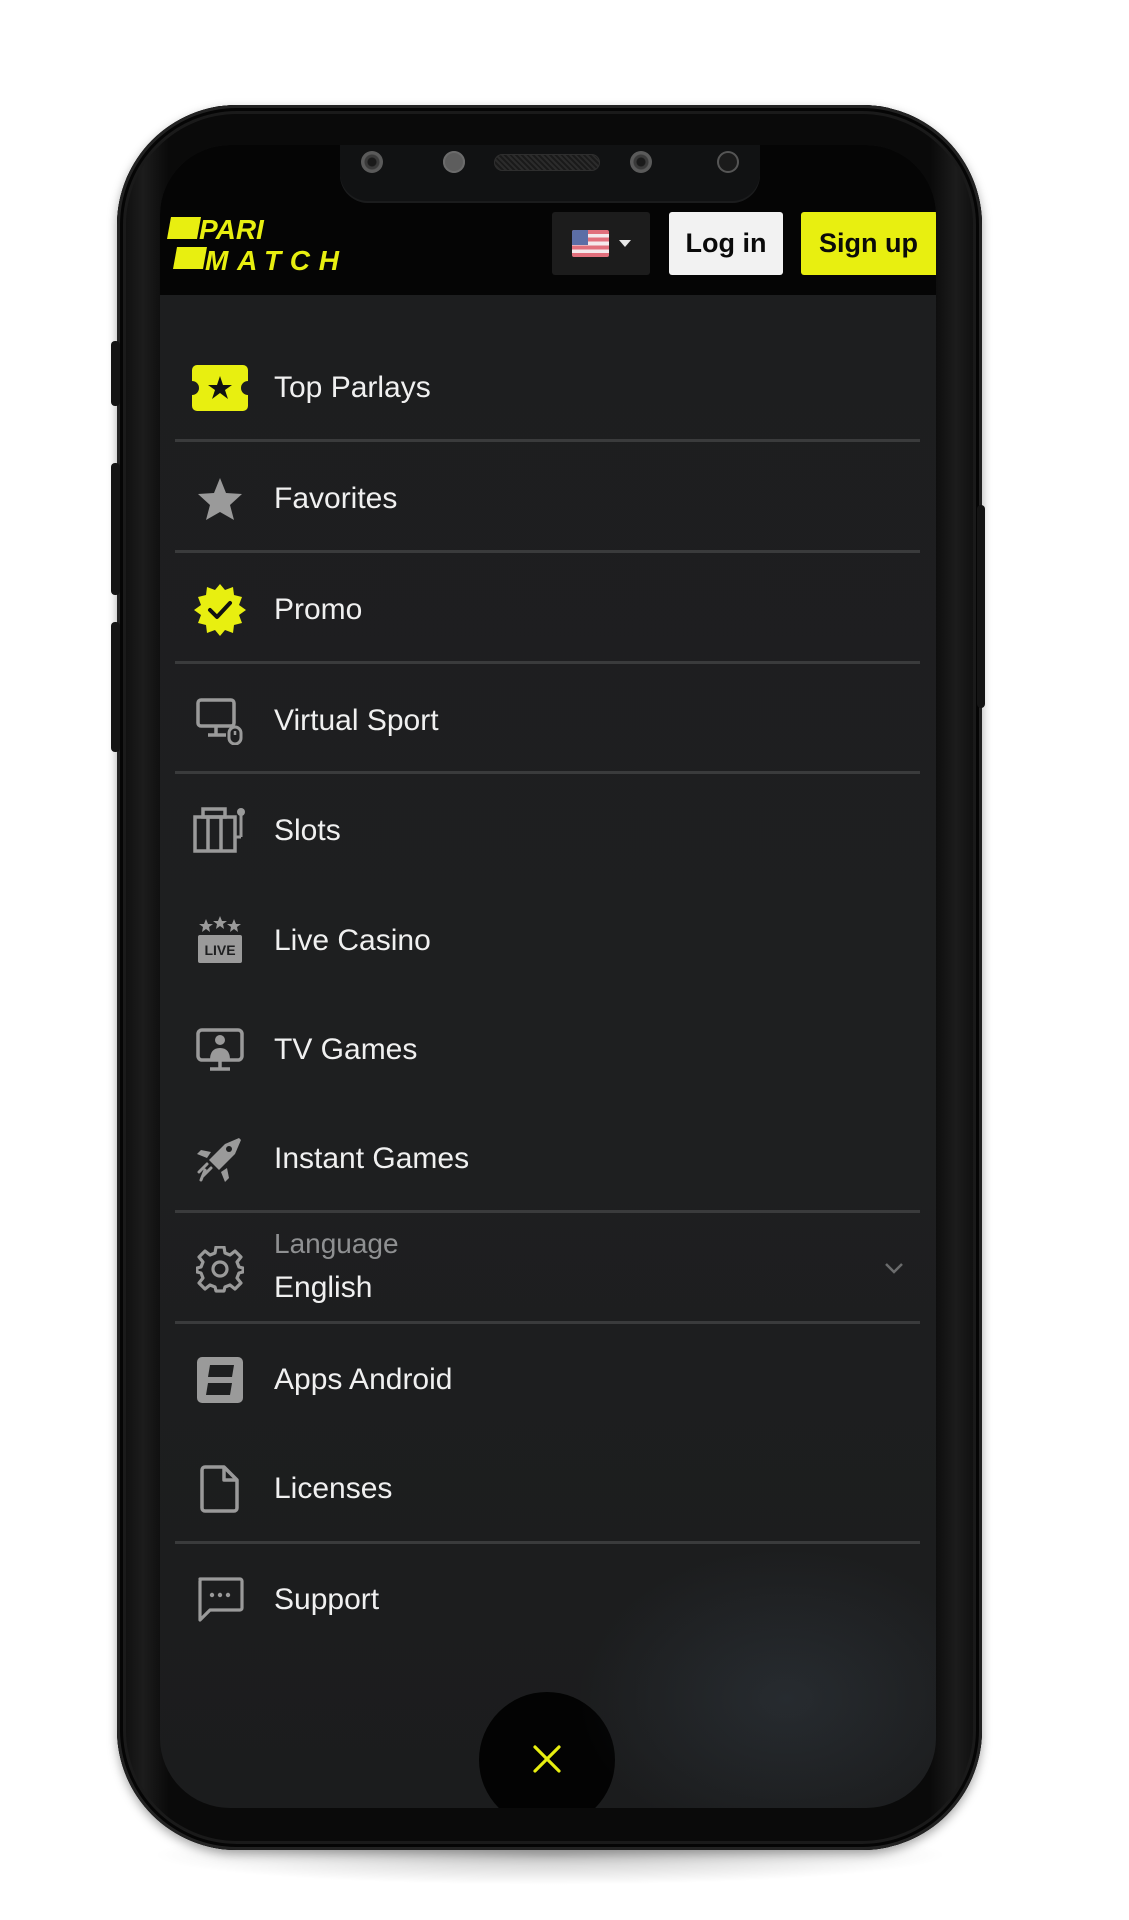 Image resolution: width=1129 pixels, height=1920 pixels. What do you see at coordinates (220, 1600) in the screenshot?
I see `chat-bubble-icon` at bounding box center [220, 1600].